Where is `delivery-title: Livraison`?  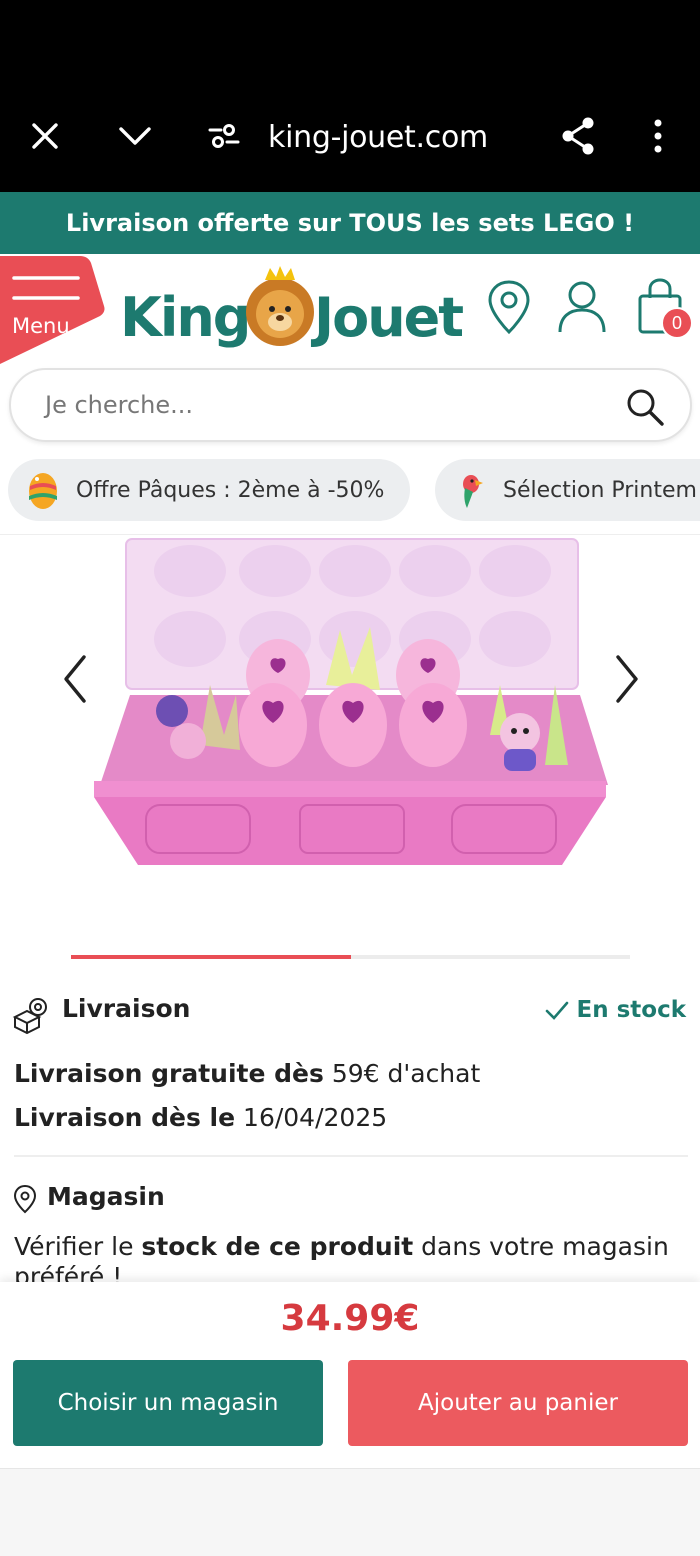
delivery-title: Livraison is located at coordinates (126, 1008).